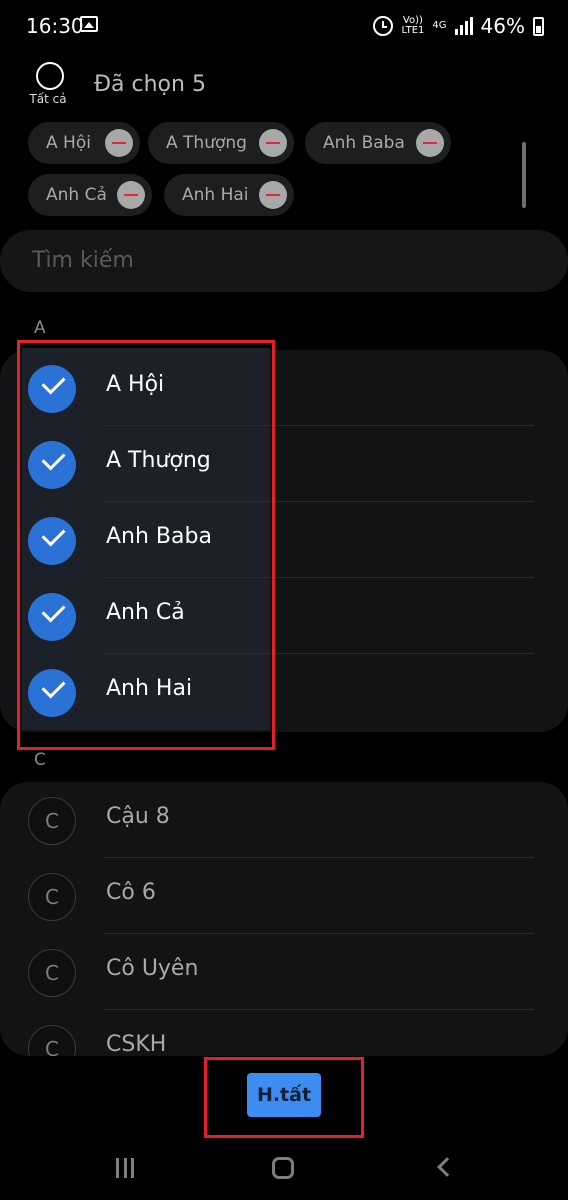 The image size is (568, 1200). I want to click on alarm-icon, so click(383, 26).